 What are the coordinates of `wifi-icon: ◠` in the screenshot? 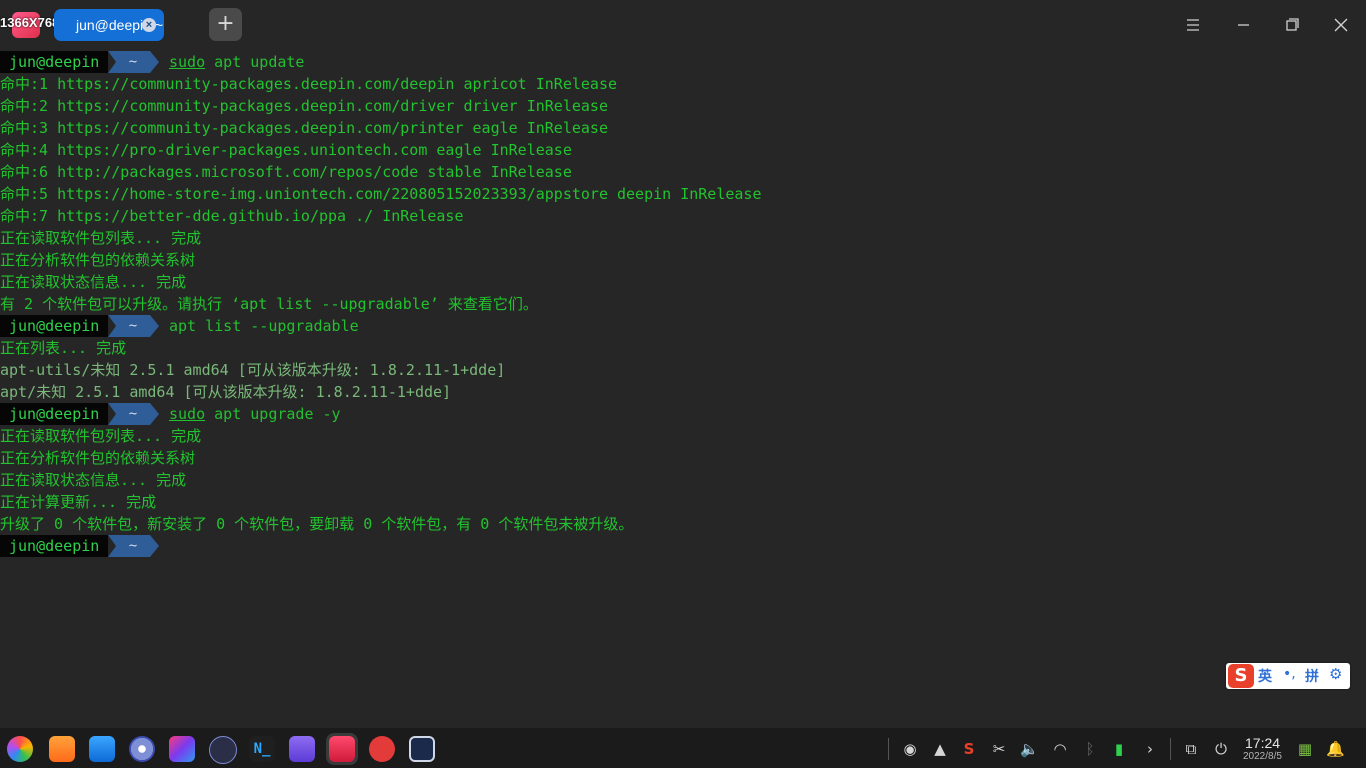 It's located at (1060, 749).